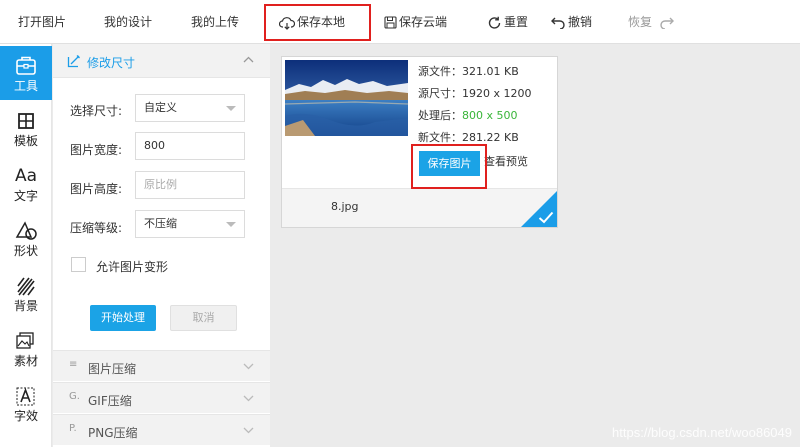 This screenshot has width=800, height=447. What do you see at coordinates (190, 108) in the screenshot?
I see `size-select: 自定义` at bounding box center [190, 108].